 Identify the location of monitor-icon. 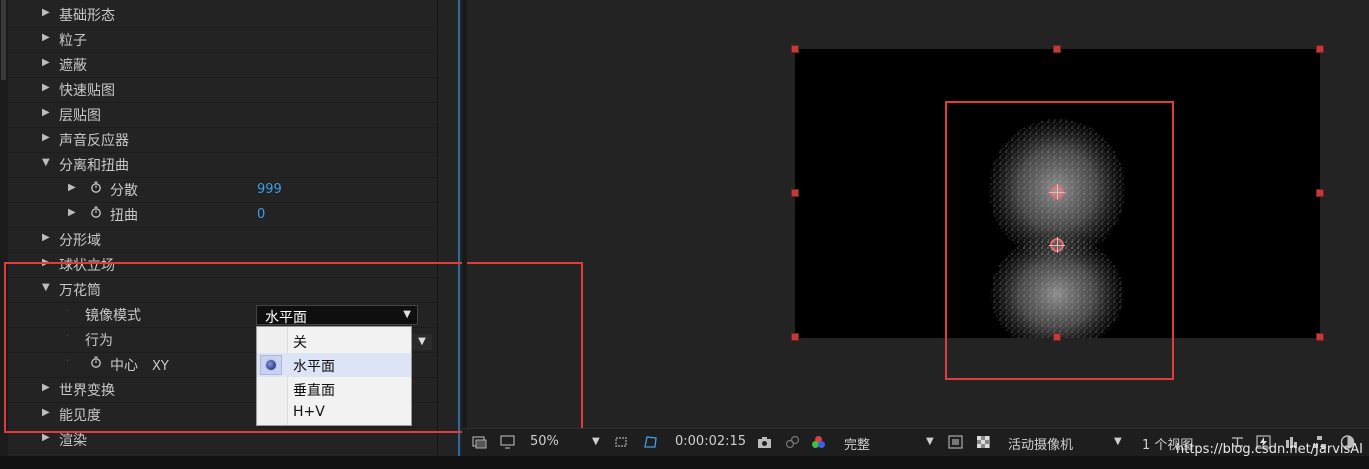
(507, 442).